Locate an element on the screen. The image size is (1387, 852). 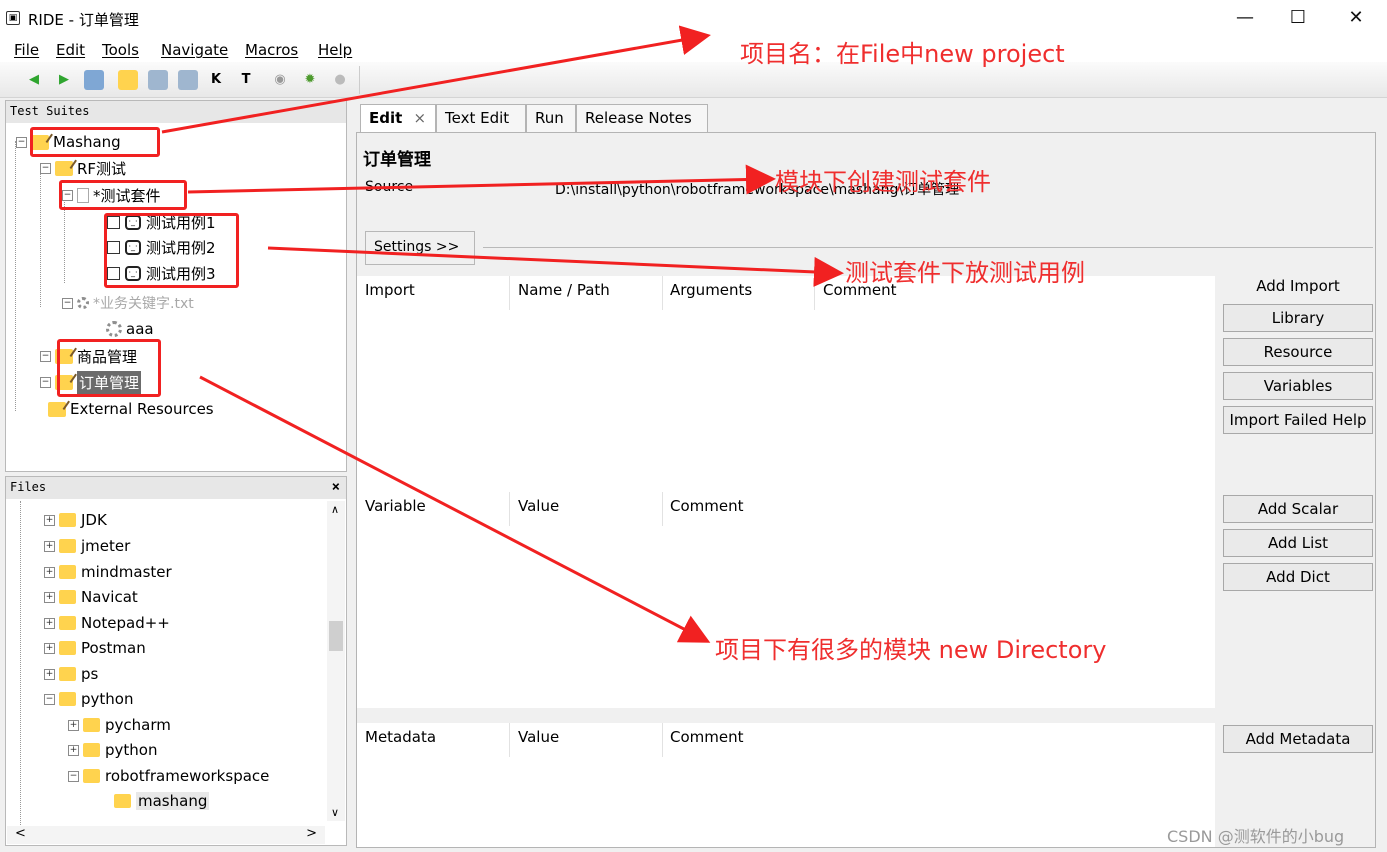
tree-node-keywords: − *业务关键字.txt is located at coordinates (128, 303).